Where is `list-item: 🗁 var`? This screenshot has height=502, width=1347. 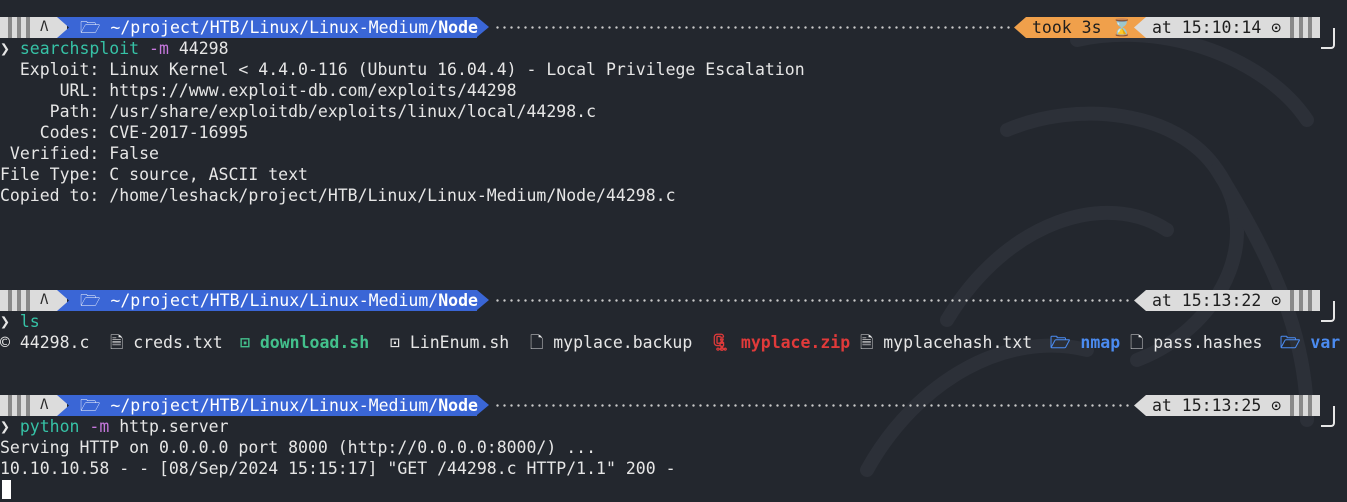
list-item: 🗁 var is located at coordinates (1310, 342).